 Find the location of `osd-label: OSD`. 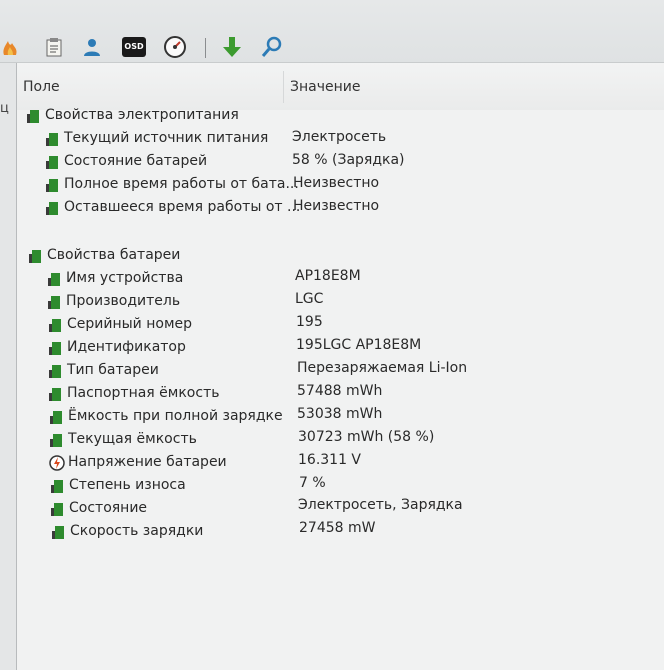

osd-label: OSD is located at coordinates (134, 46).